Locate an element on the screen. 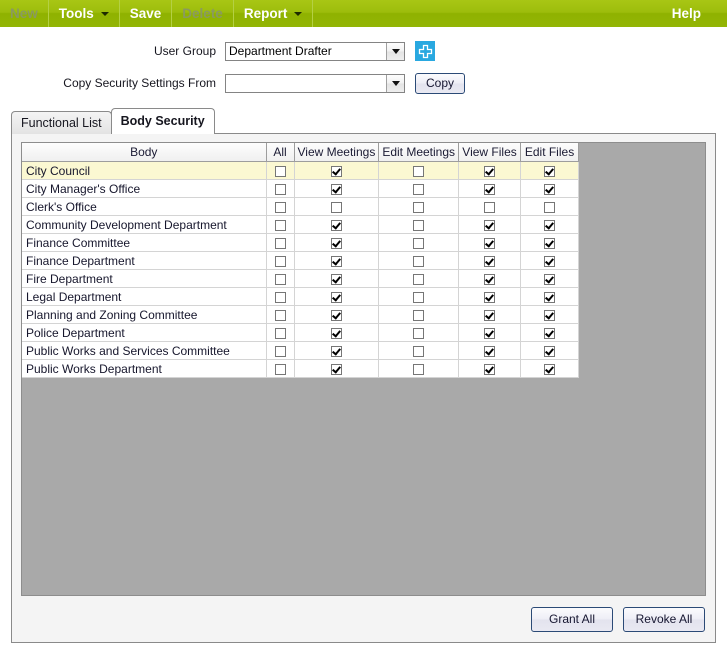 This screenshot has width=727, height=660. tab-functional-list: Functional List is located at coordinates (61, 122).